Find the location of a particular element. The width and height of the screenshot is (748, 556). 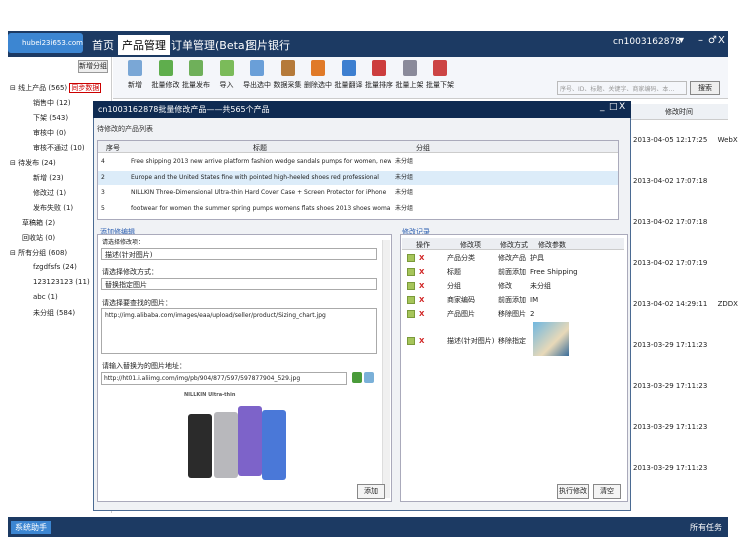

sidebar-item-recycle: 回收站 (0) is located at coordinates (38, 238).